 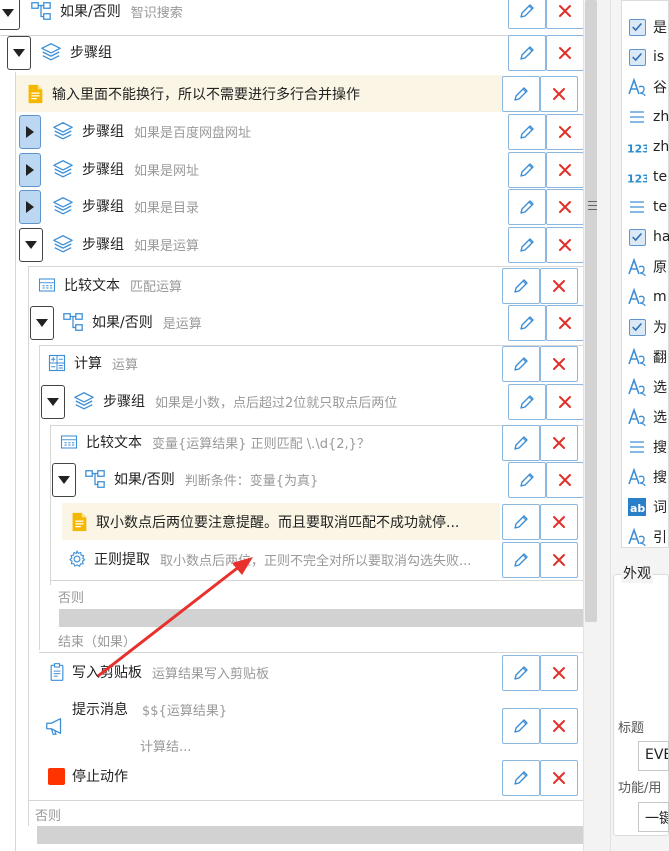 What do you see at coordinates (660, 28) in the screenshot?
I see `variable-name: 是` at bounding box center [660, 28].